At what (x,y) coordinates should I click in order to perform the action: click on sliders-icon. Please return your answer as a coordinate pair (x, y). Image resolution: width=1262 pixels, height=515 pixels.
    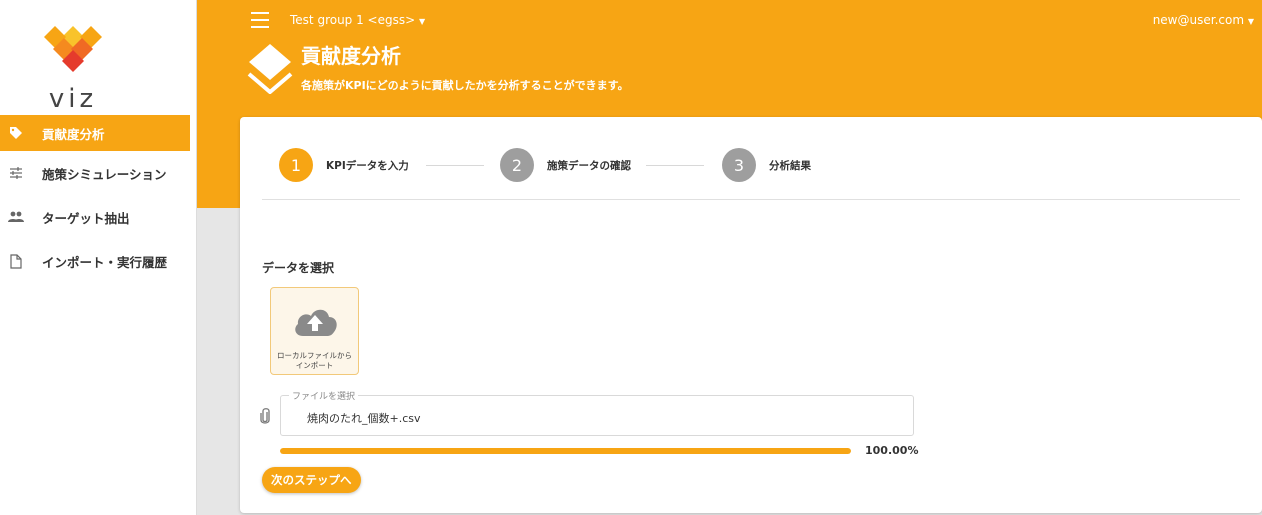
    Looking at the image, I should click on (16, 173).